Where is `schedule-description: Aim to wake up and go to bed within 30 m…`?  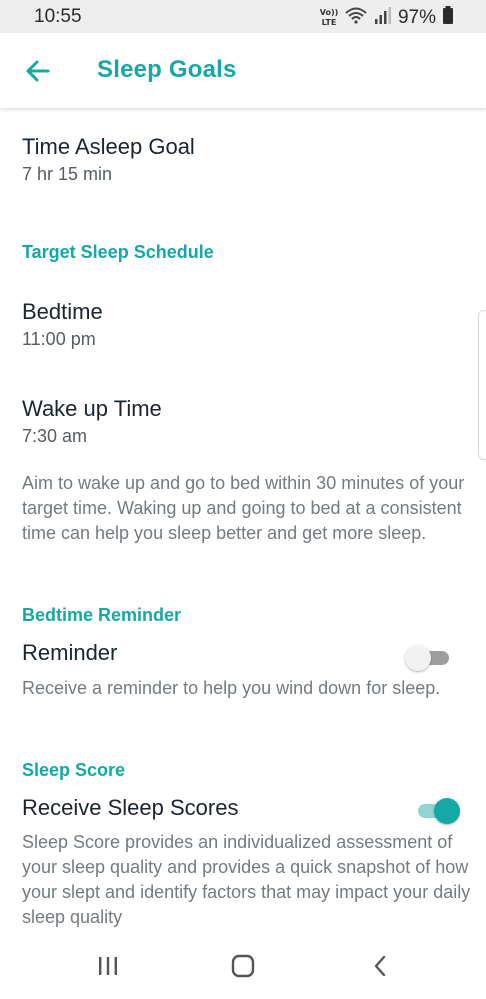
schedule-description: Aim to wake up and go to bed within 30 m… is located at coordinates (243, 508).